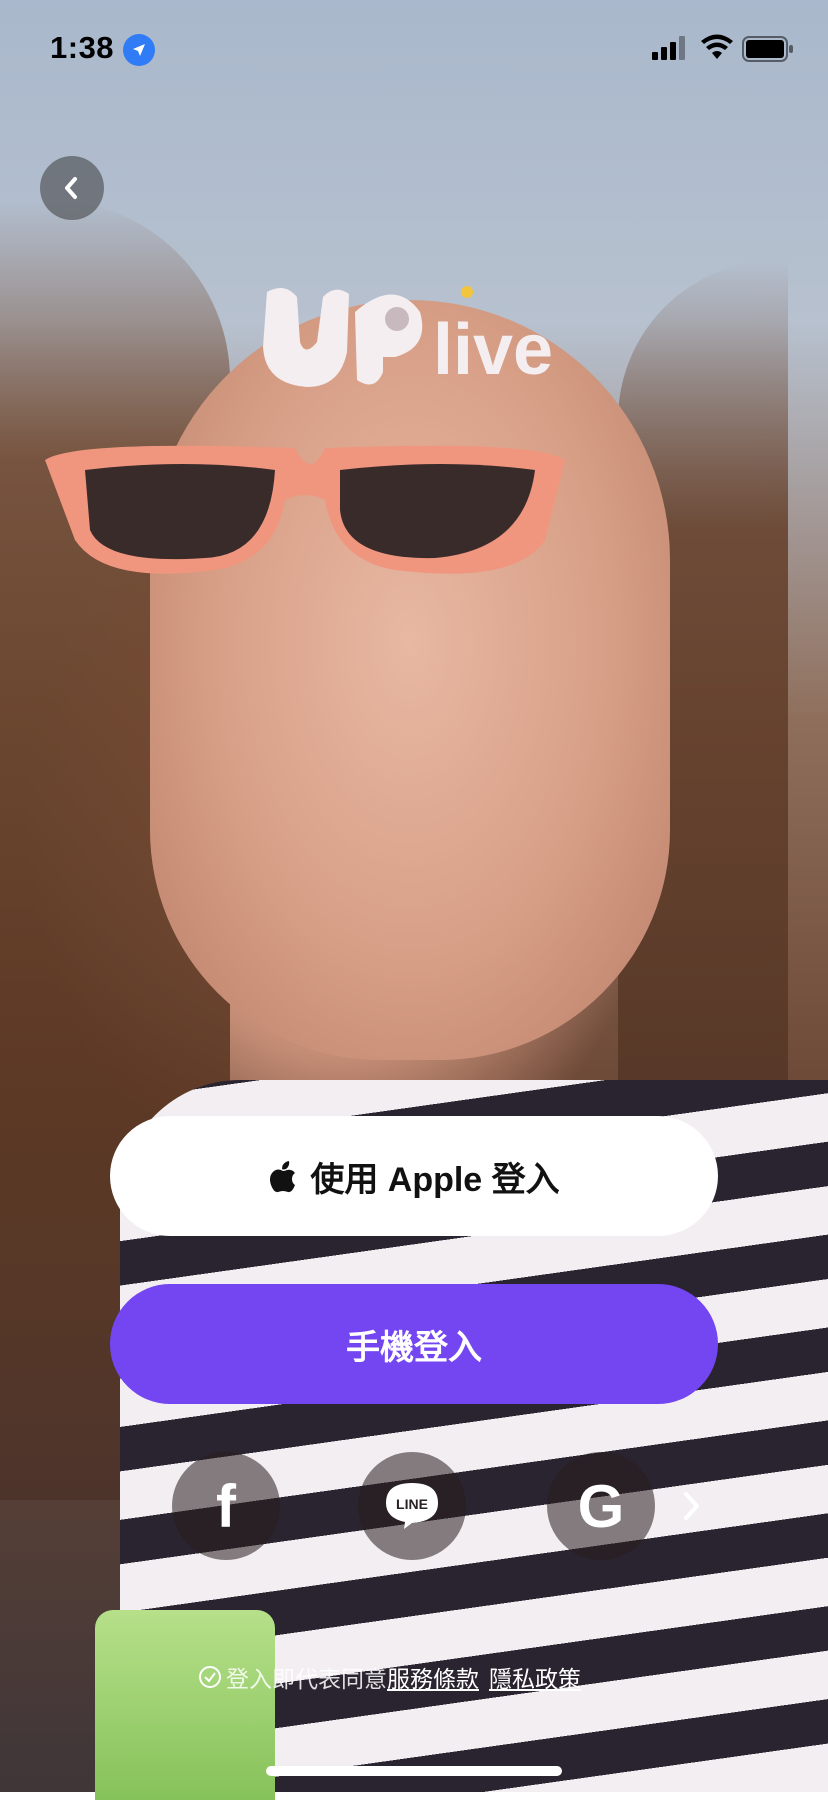 The height and width of the screenshot is (1800, 828). Describe the element at coordinates (668, 48) in the screenshot. I see `signal-icon` at that location.